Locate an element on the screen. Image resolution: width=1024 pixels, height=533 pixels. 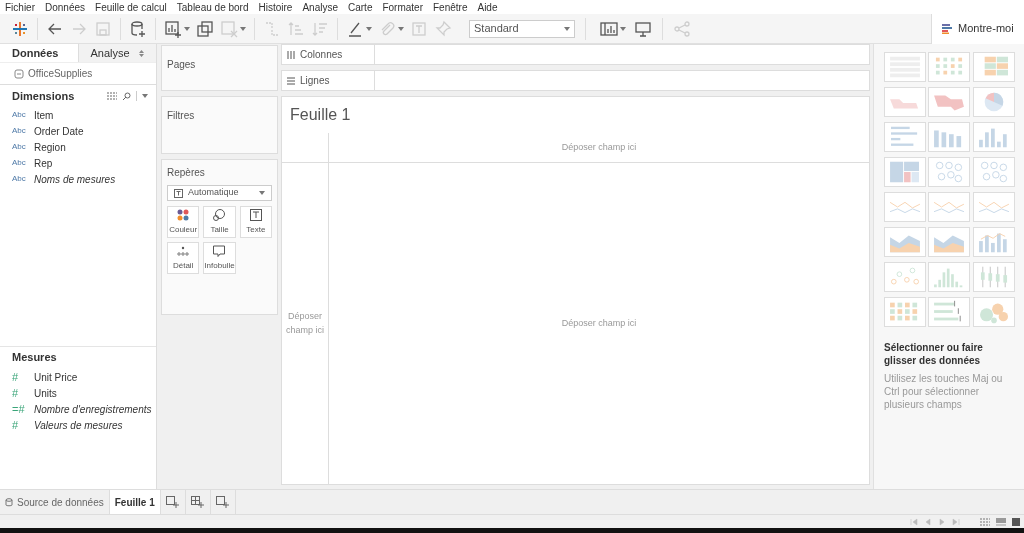
bar-chart-plus-icon is located at coordinates (173, 28).